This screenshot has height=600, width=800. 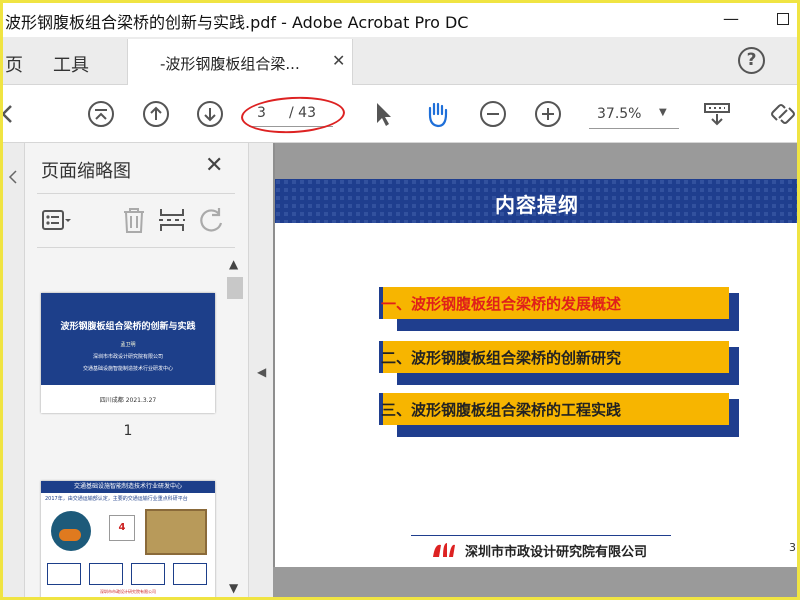 I want to click on zoom-in-icon, so click(x=548, y=114).